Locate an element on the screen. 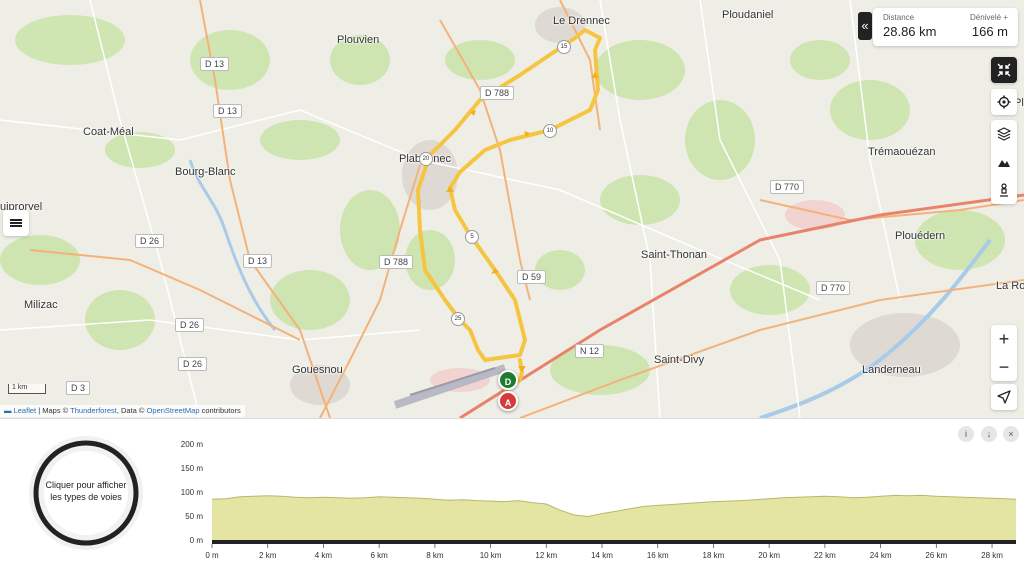 The height and width of the screenshot is (576, 1024). place-label: Le Drennec is located at coordinates (581, 21).